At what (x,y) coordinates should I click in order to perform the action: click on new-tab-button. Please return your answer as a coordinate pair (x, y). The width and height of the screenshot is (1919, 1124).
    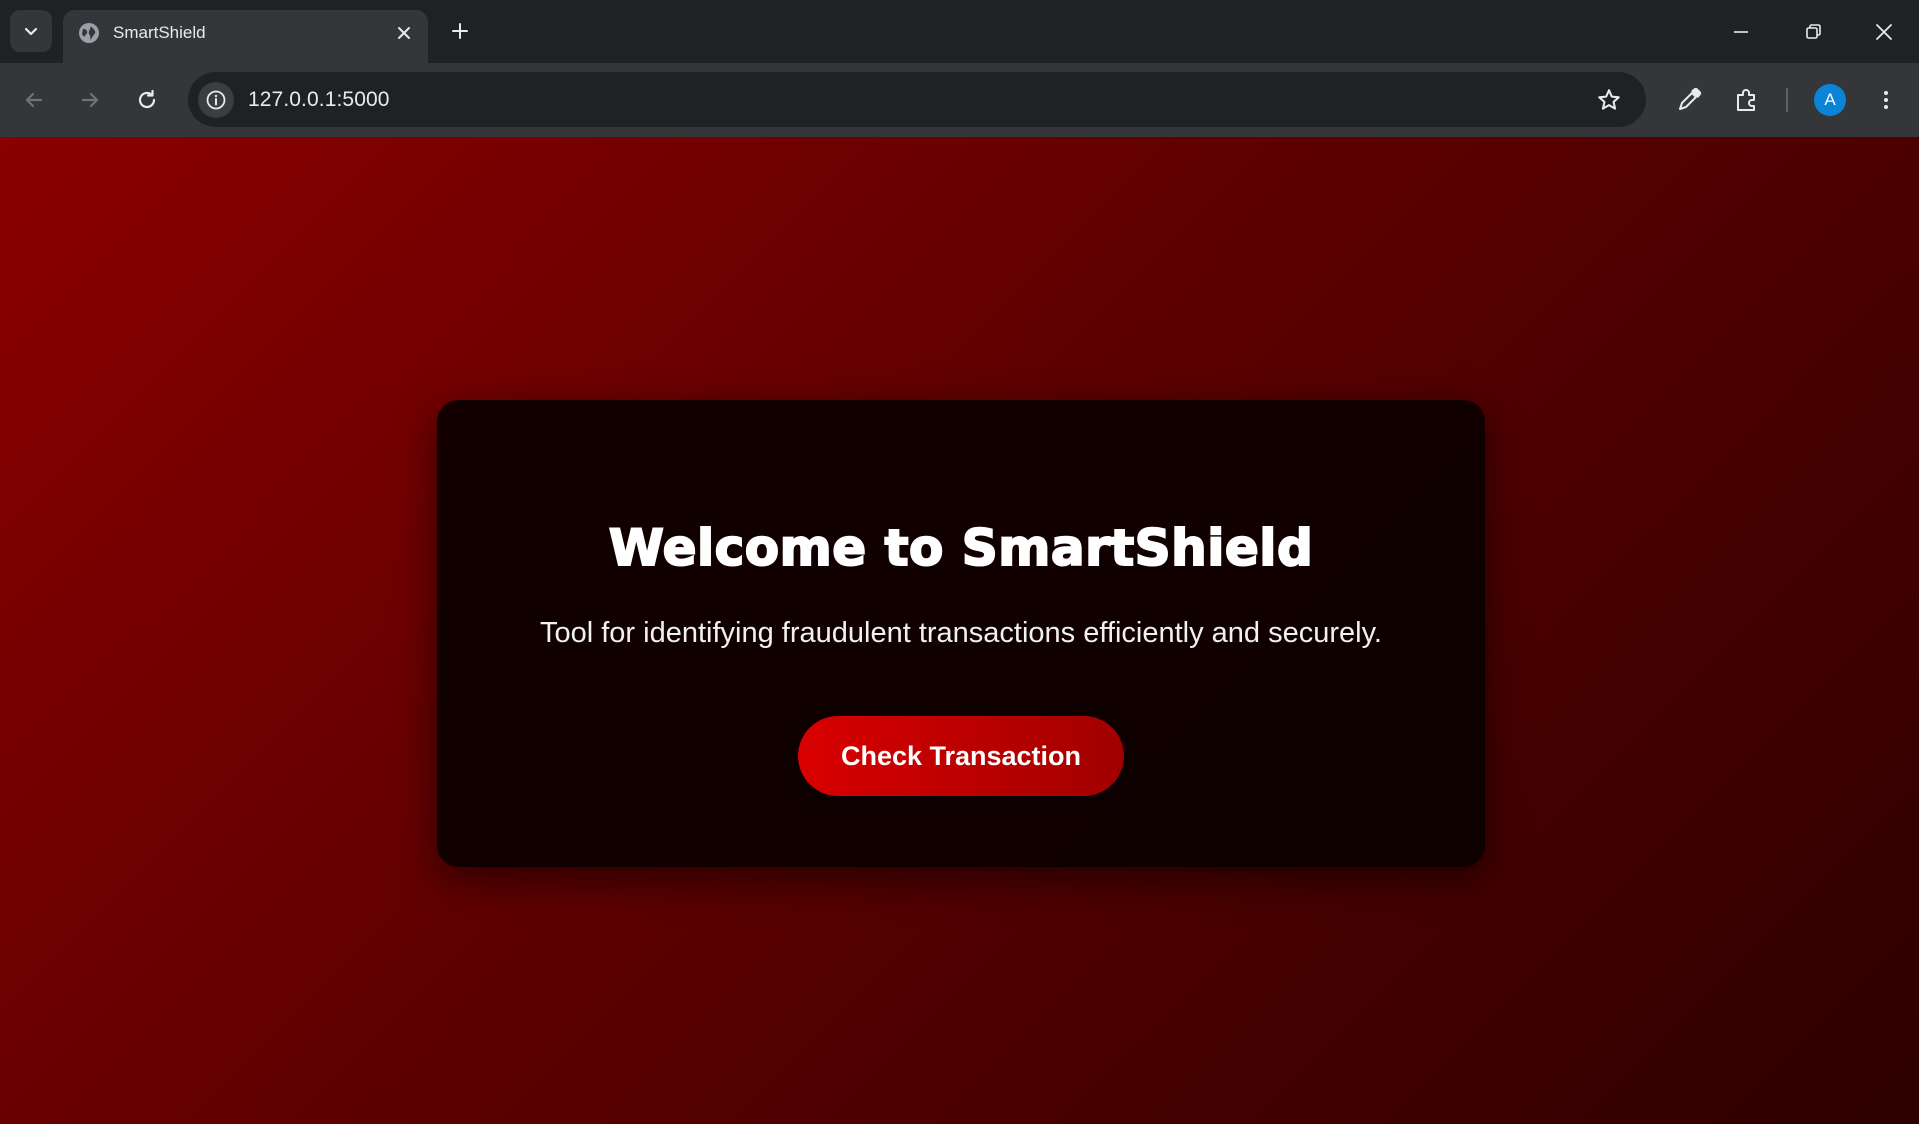
    Looking at the image, I should click on (460, 31).